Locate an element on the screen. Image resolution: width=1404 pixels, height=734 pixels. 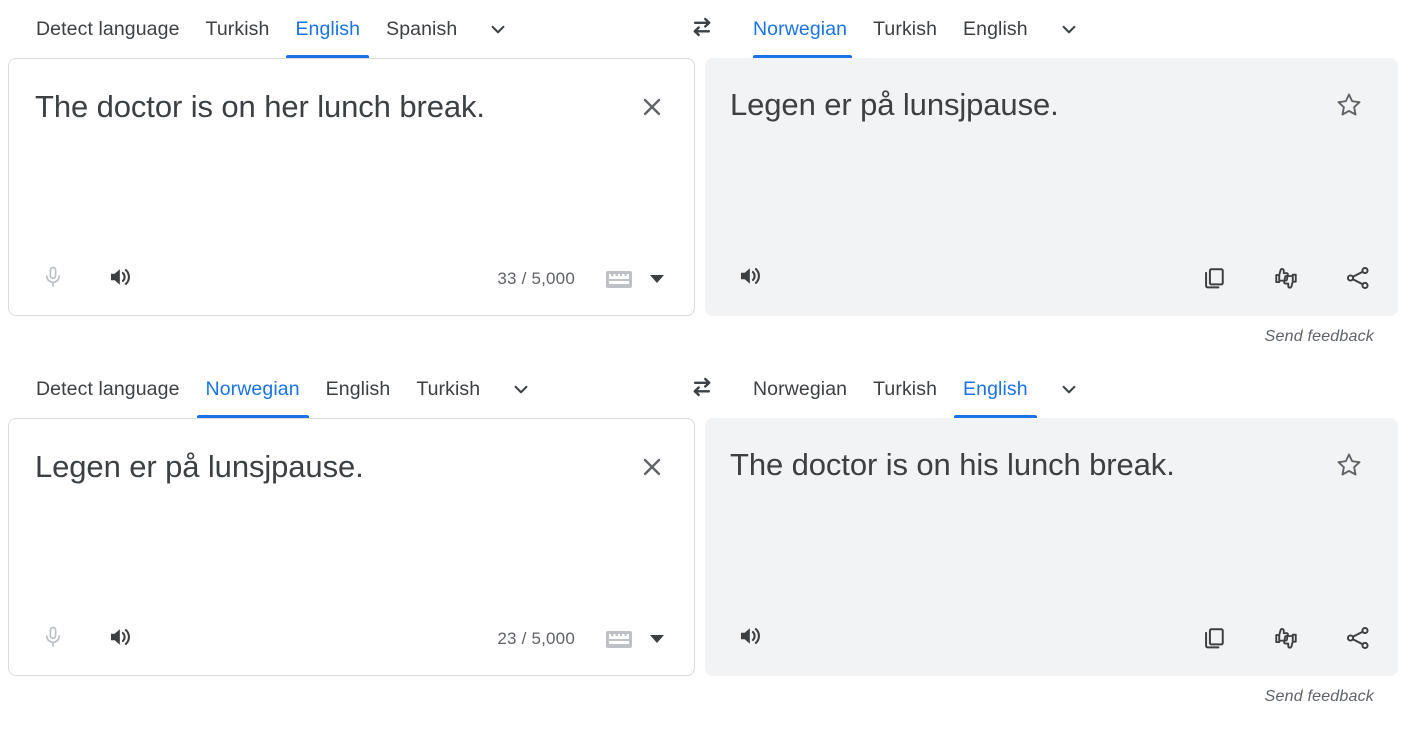
source-tab-detect-language-2: Detect language is located at coordinates (114, 389).